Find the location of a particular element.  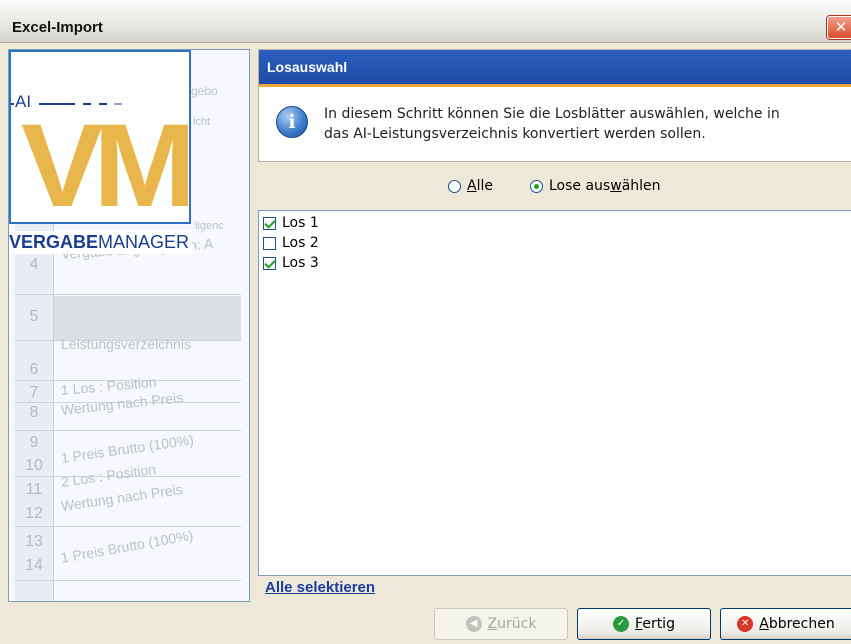

logo-wordmark-regular: MANAGER is located at coordinates (144, 242).